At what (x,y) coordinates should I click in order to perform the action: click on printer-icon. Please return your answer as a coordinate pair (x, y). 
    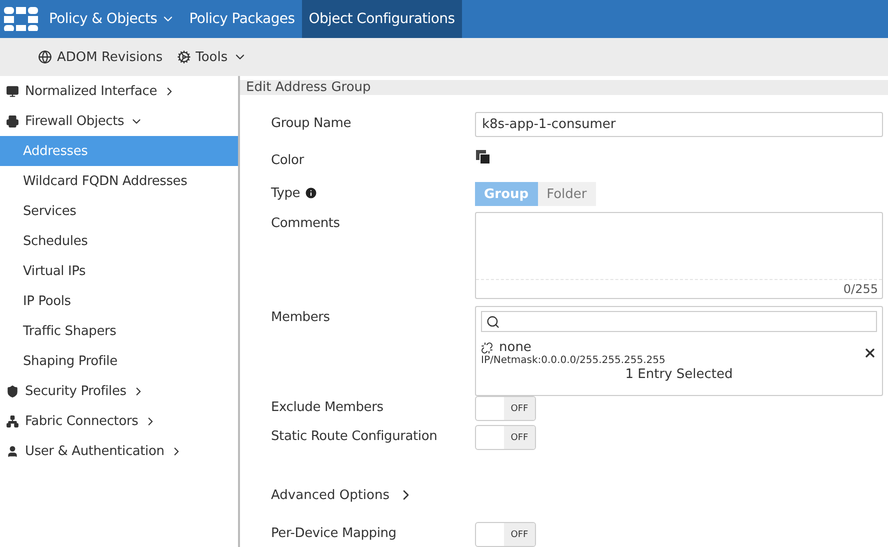
    Looking at the image, I should click on (12, 121).